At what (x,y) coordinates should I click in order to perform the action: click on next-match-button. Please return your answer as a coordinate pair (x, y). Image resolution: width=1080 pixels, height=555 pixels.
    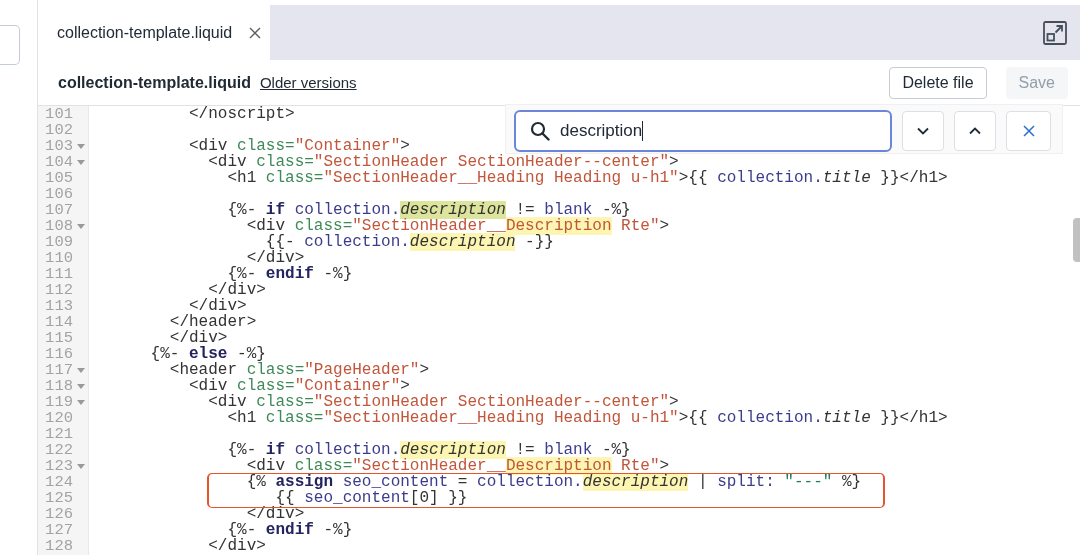
    Looking at the image, I should click on (923, 131).